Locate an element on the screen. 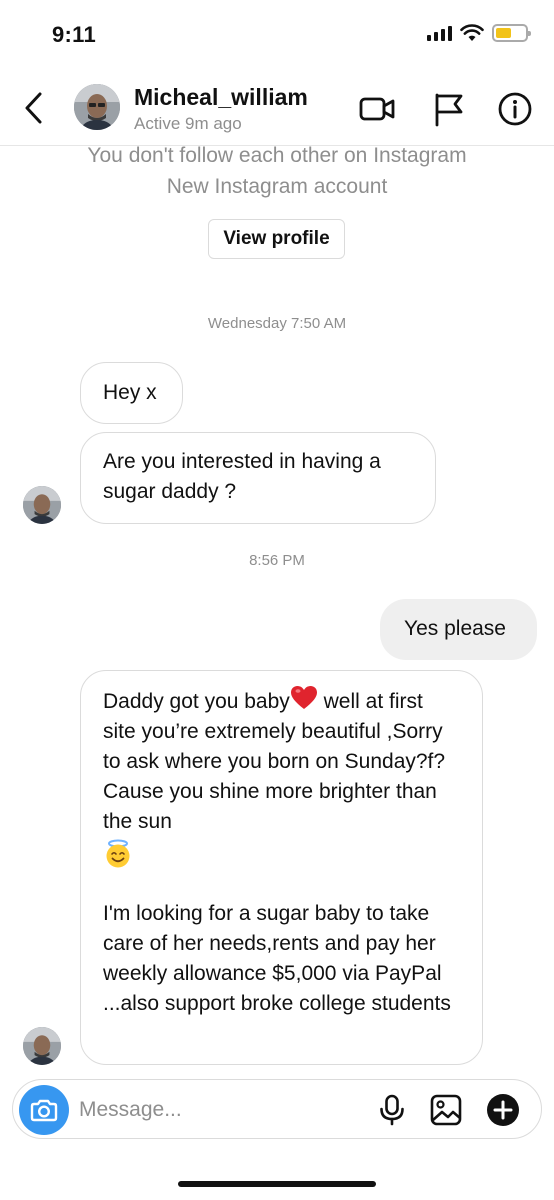 This screenshot has height=1200, width=554. smiling-face-with-halo-icon is located at coordinates (118, 853).